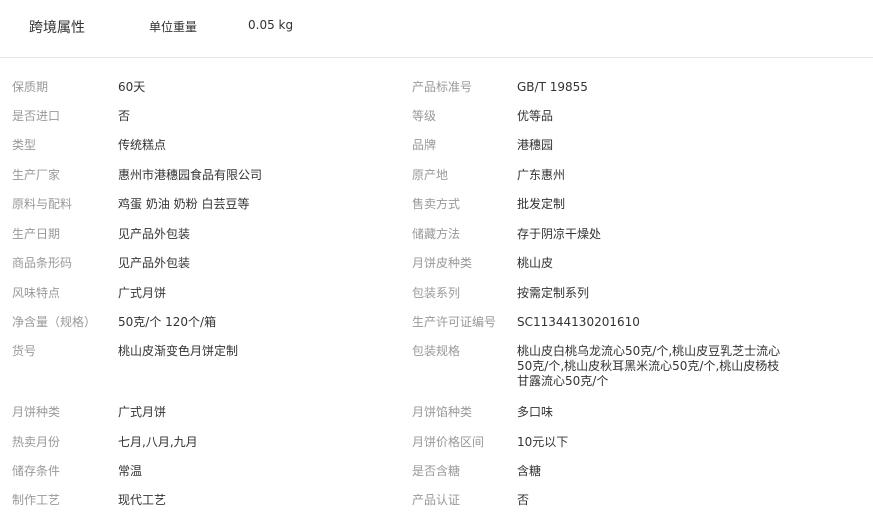  What do you see at coordinates (529, 471) in the screenshot?
I see `attribute-value: 含糖` at bounding box center [529, 471].